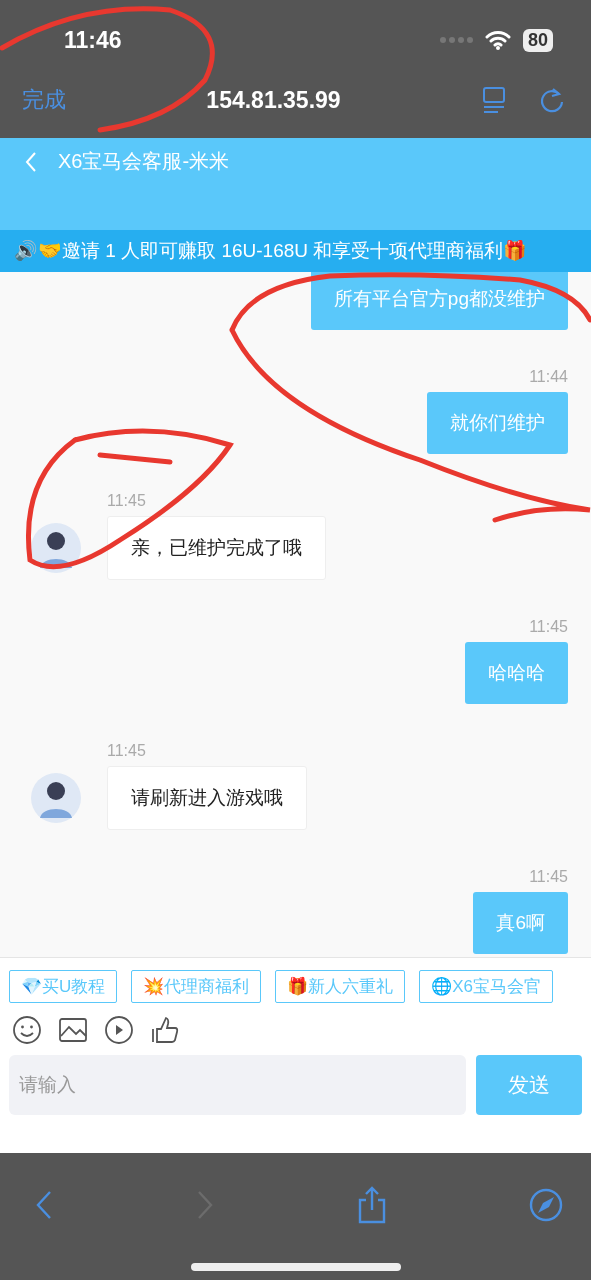 Image resolution: width=591 pixels, height=1280 pixels. What do you see at coordinates (207, 798) in the screenshot?
I see `message-bubble: 请刷新进入游戏哦` at bounding box center [207, 798].